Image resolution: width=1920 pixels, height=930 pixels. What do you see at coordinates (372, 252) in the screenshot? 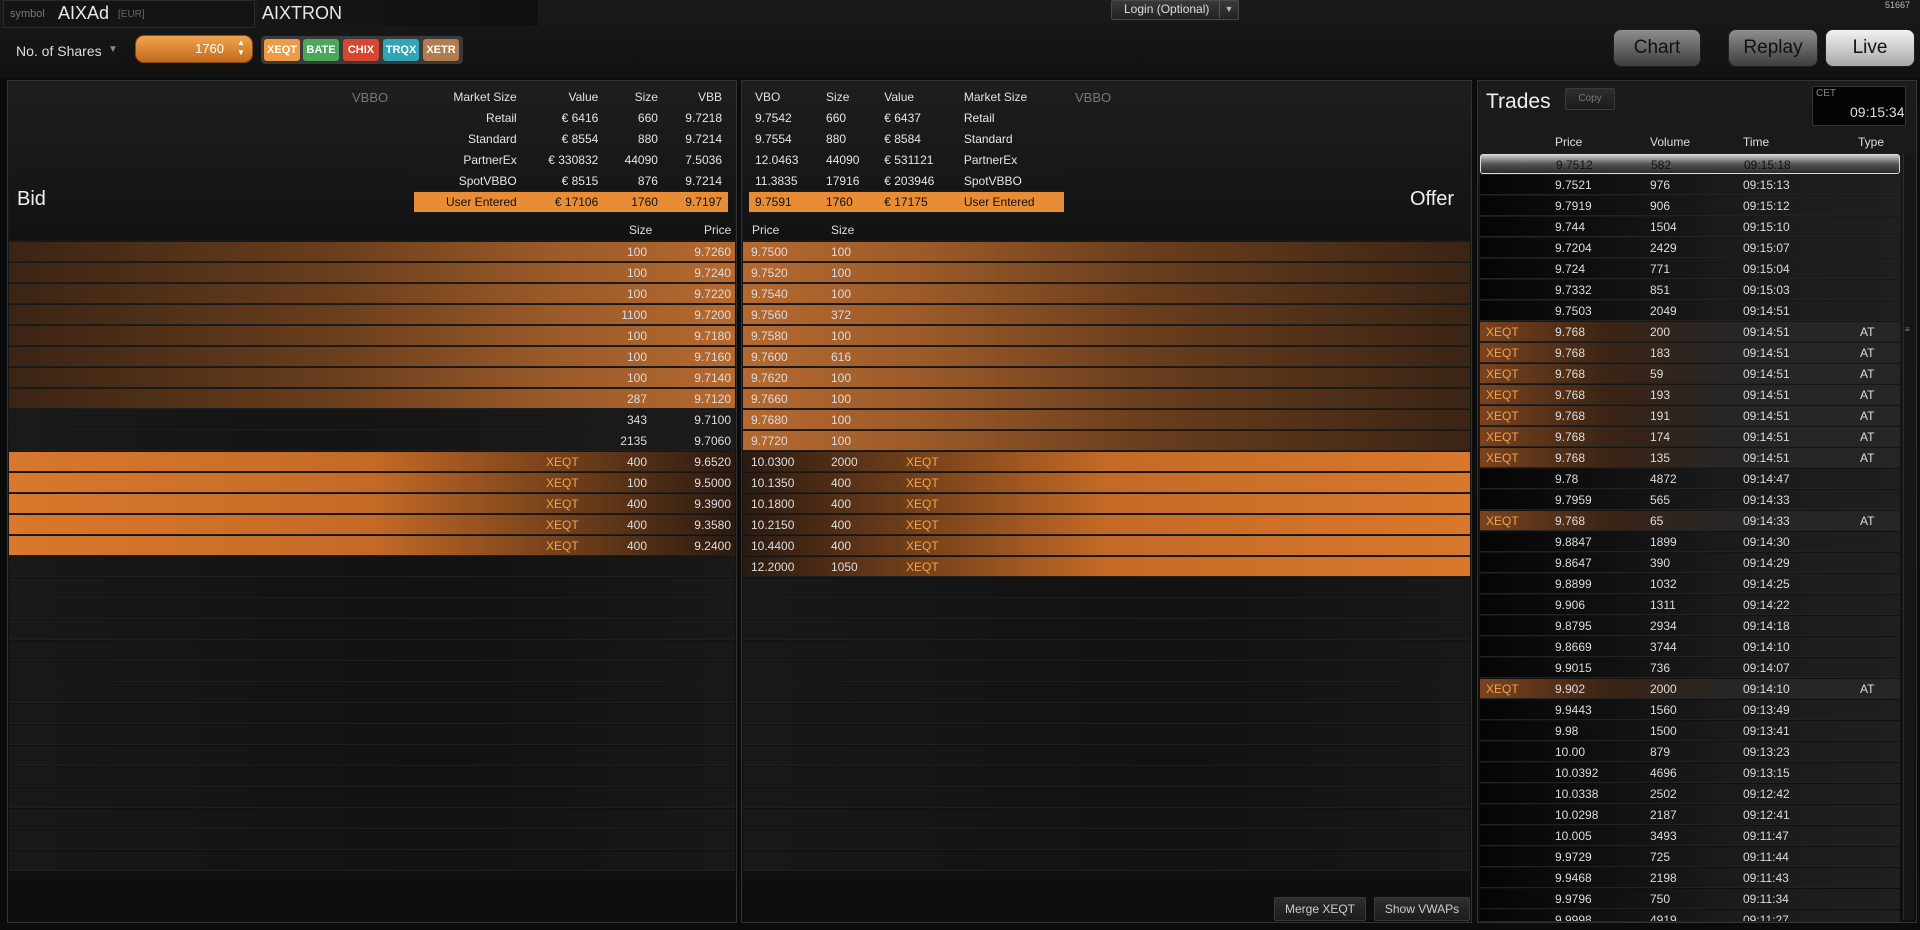
I see `bid-level-row: 100 9.7260` at bounding box center [372, 252].